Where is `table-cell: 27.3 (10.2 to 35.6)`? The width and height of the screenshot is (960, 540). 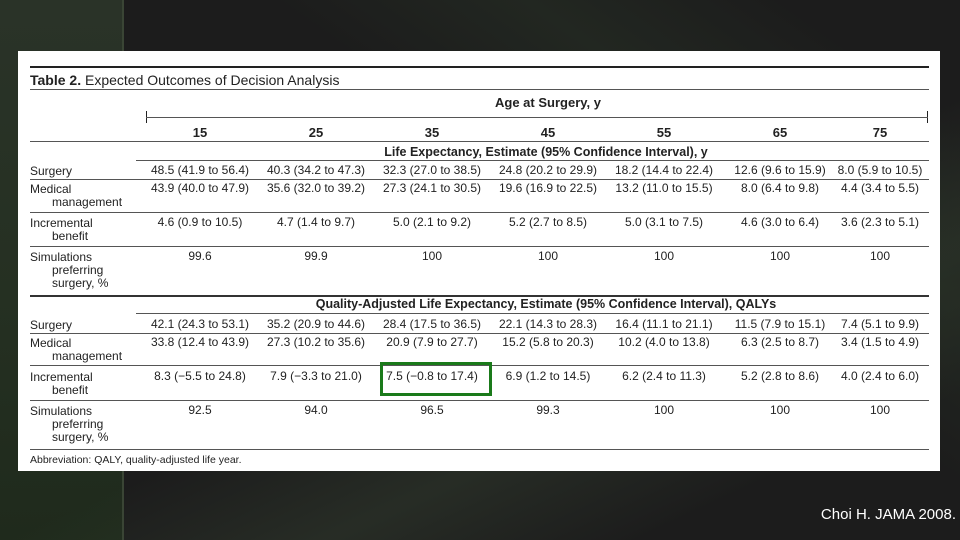 table-cell: 27.3 (10.2 to 35.6) is located at coordinates (316, 342).